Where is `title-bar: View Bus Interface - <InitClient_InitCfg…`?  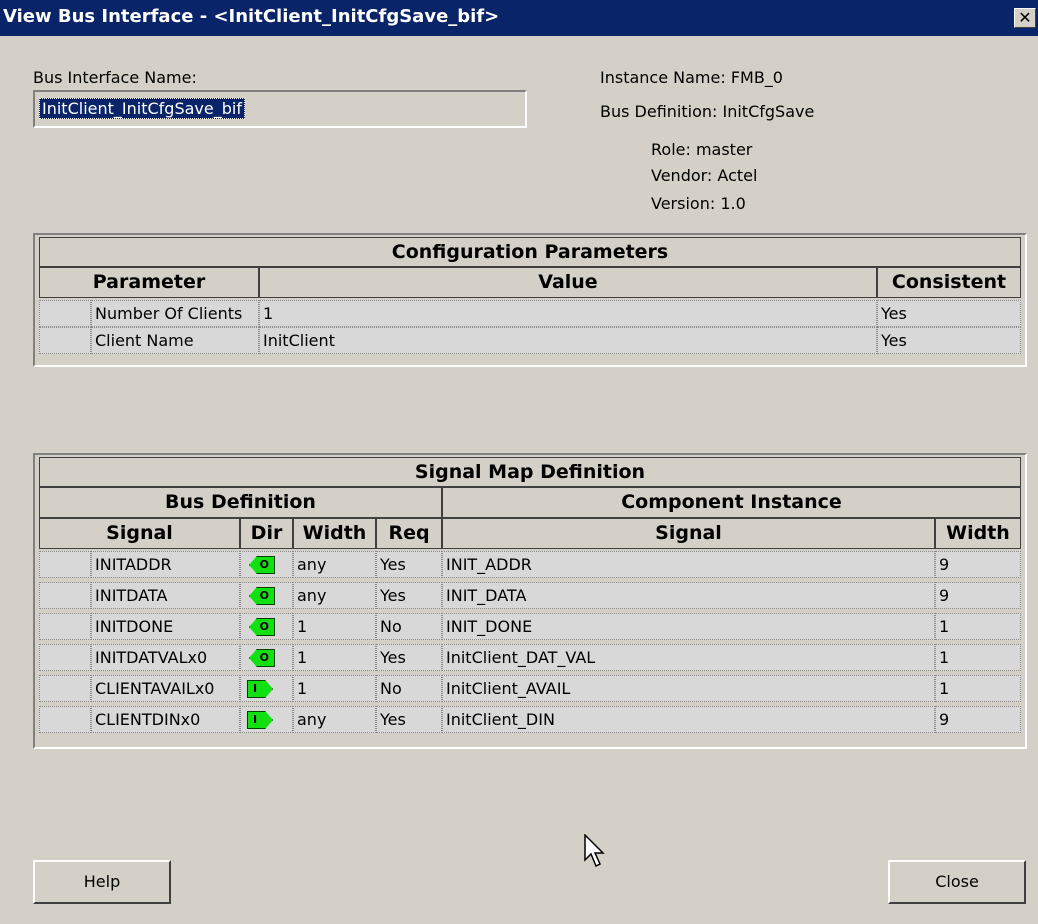
title-bar: View Bus Interface - <InitClient_InitCfg… is located at coordinates (519, 18).